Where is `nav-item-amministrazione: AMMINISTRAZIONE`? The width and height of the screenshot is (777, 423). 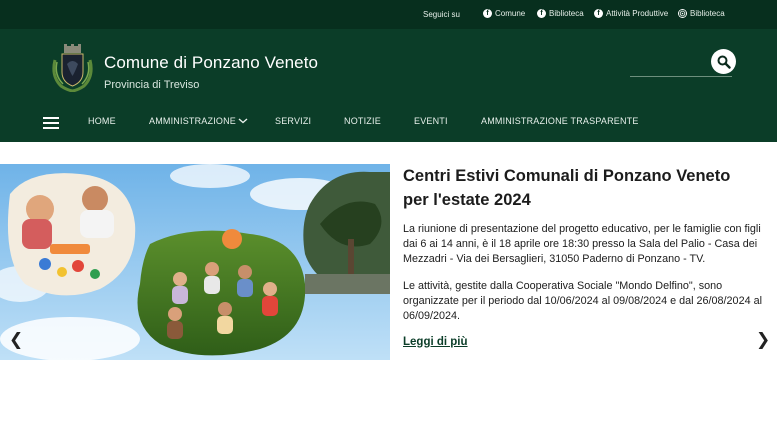
nav-item-amministrazione: AMMINISTRAZIONE is located at coordinates (192, 121).